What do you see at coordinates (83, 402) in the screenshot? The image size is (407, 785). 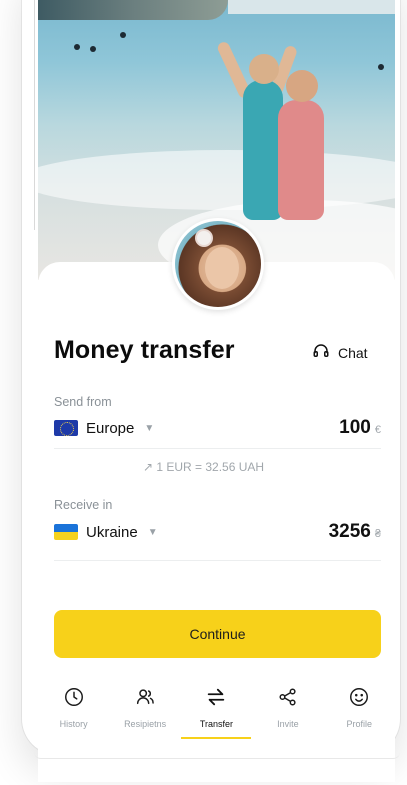 I see `send-from-label: Send from` at bounding box center [83, 402].